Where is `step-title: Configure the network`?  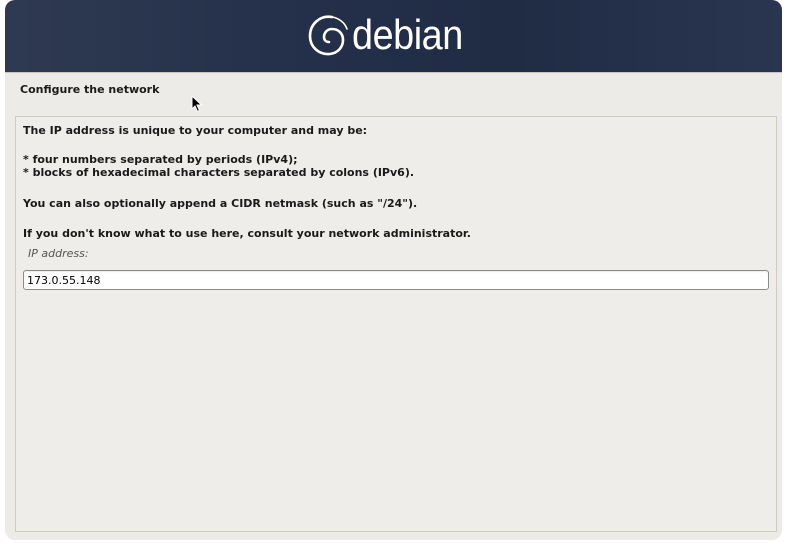
step-title: Configure the network is located at coordinates (90, 89).